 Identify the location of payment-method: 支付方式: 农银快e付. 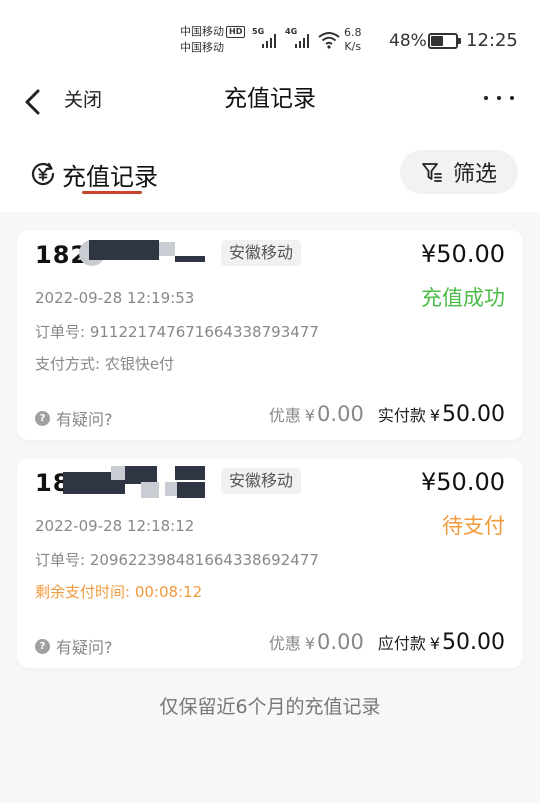
(105, 364).